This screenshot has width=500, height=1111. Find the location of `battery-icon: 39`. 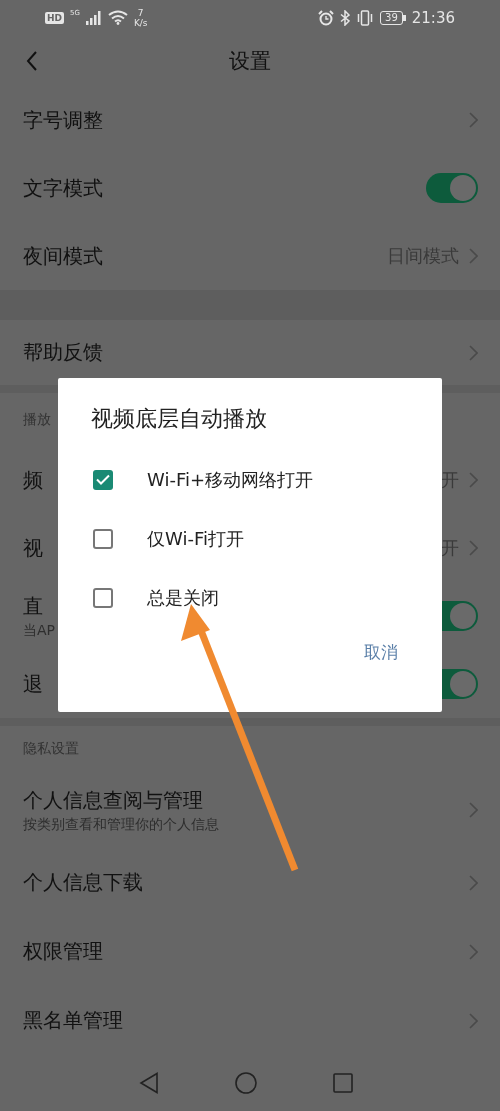

battery-icon: 39 is located at coordinates (393, 17).